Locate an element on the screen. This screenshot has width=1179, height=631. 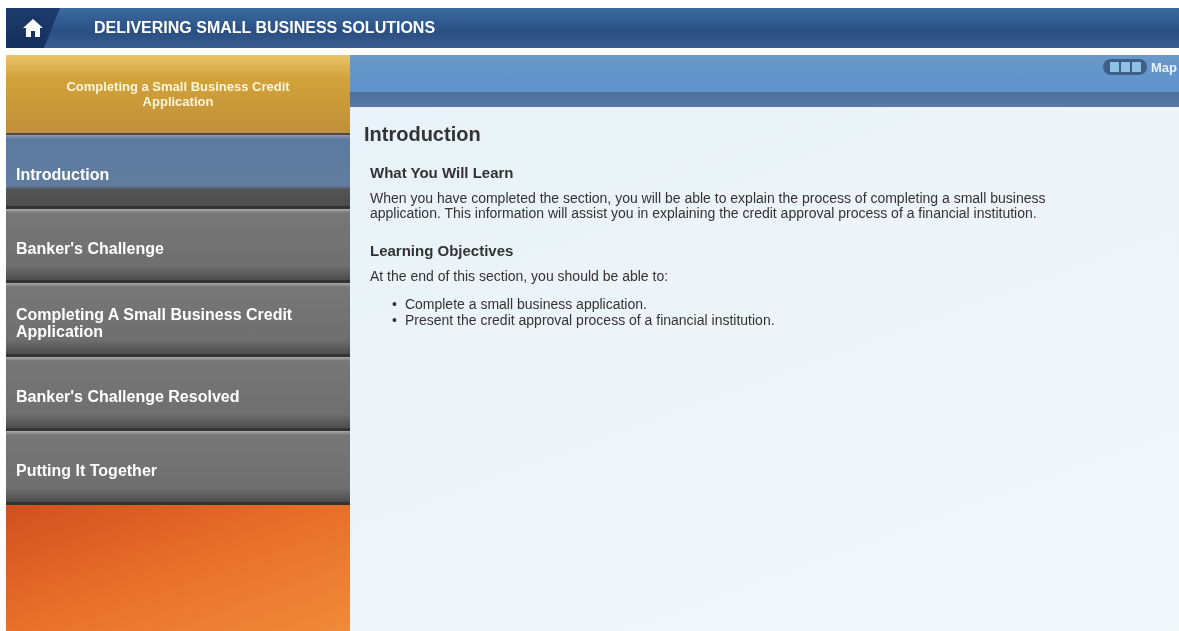
nav-item: Putting It Together is located at coordinates (178, 468).